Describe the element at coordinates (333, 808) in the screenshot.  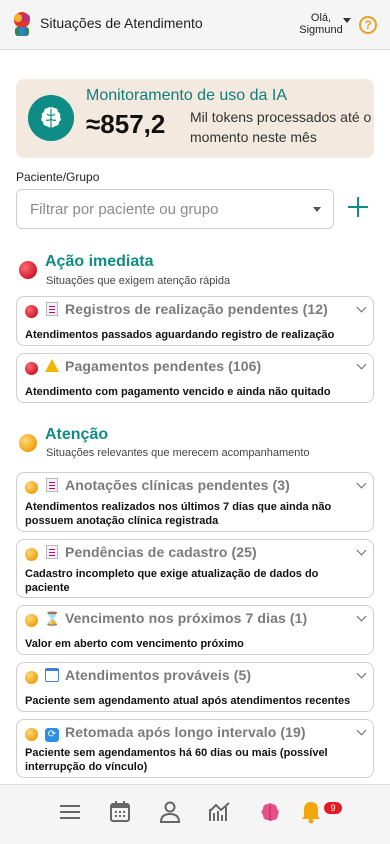
I see `notification-badge: 9` at that location.